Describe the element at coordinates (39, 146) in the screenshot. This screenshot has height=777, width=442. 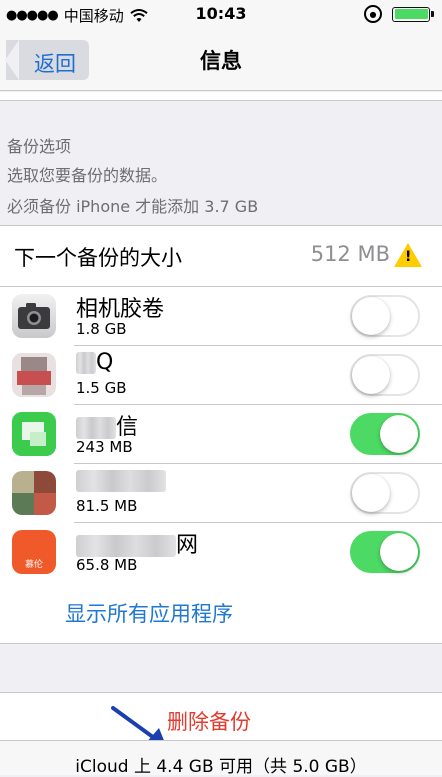
I see `section-header: 备份选项` at that location.